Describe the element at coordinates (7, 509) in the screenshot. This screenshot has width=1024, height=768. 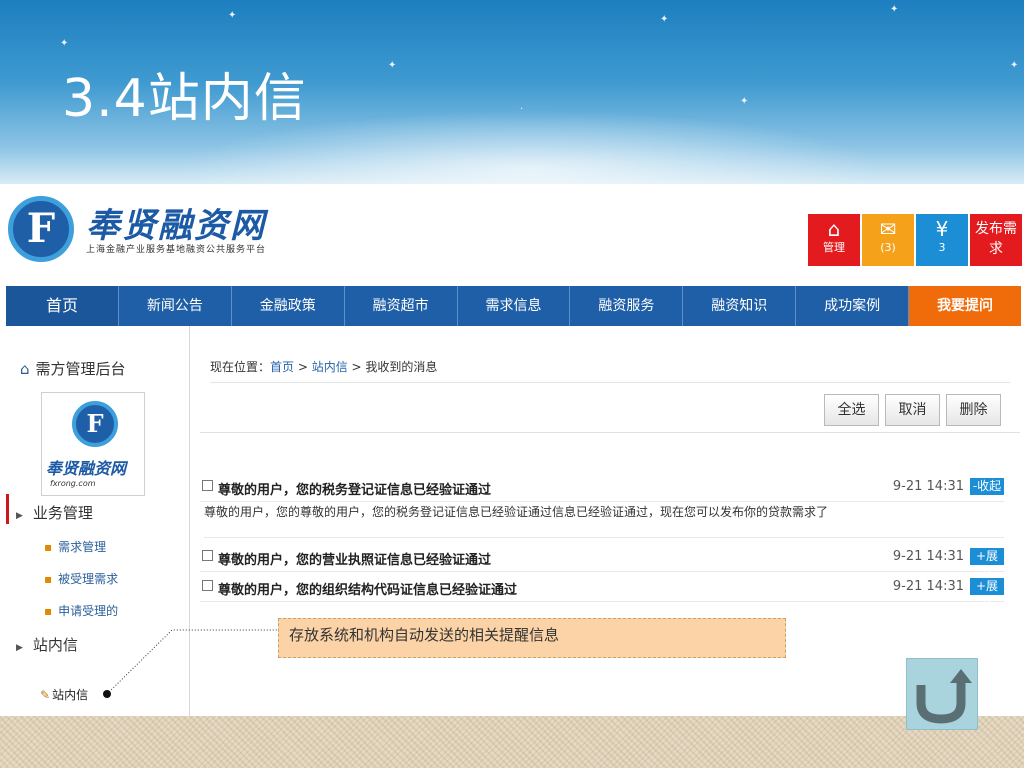
I see `active-indicator` at that location.